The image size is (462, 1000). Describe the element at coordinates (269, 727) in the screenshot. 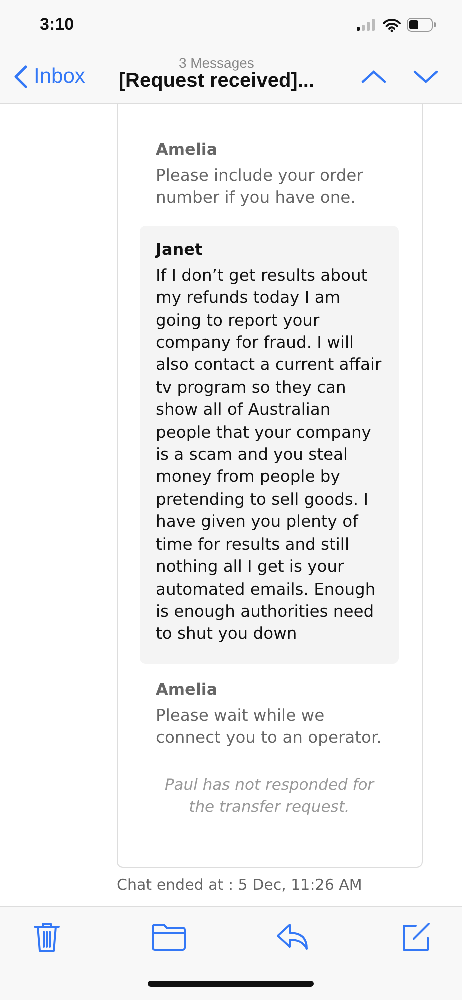

I see `message-text: Please wait while we connect you to an operator.` at that location.